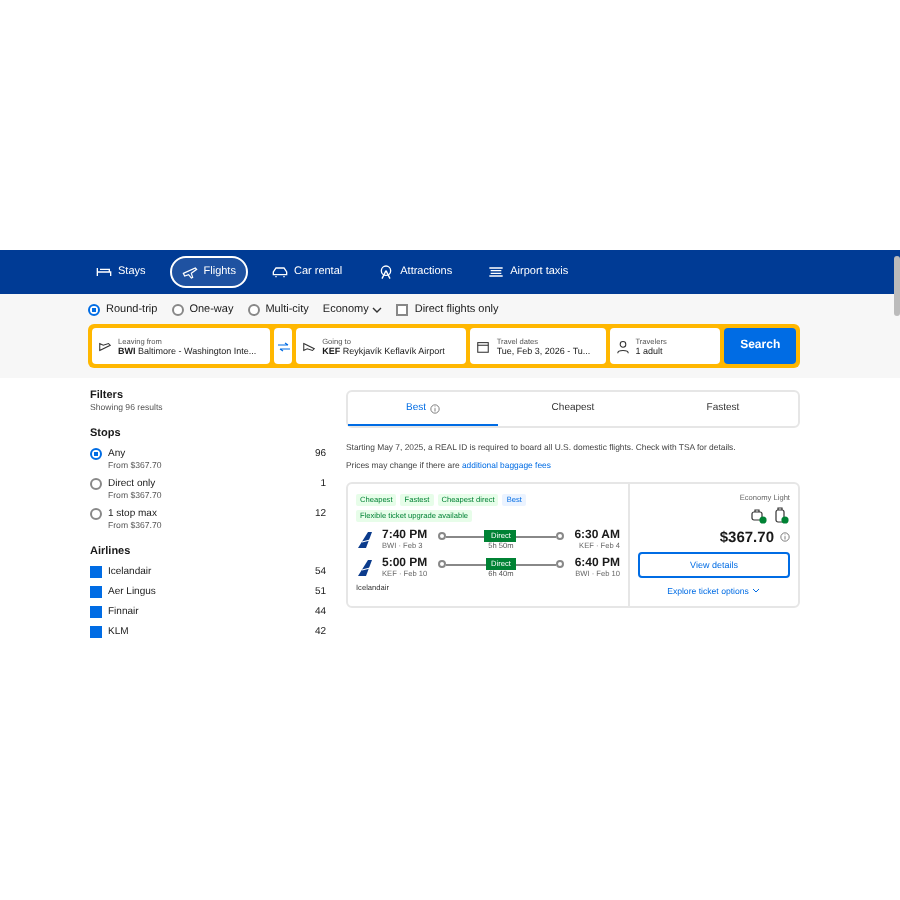 The width and height of the screenshot is (900, 900). I want to click on person-icon, so click(622, 346).